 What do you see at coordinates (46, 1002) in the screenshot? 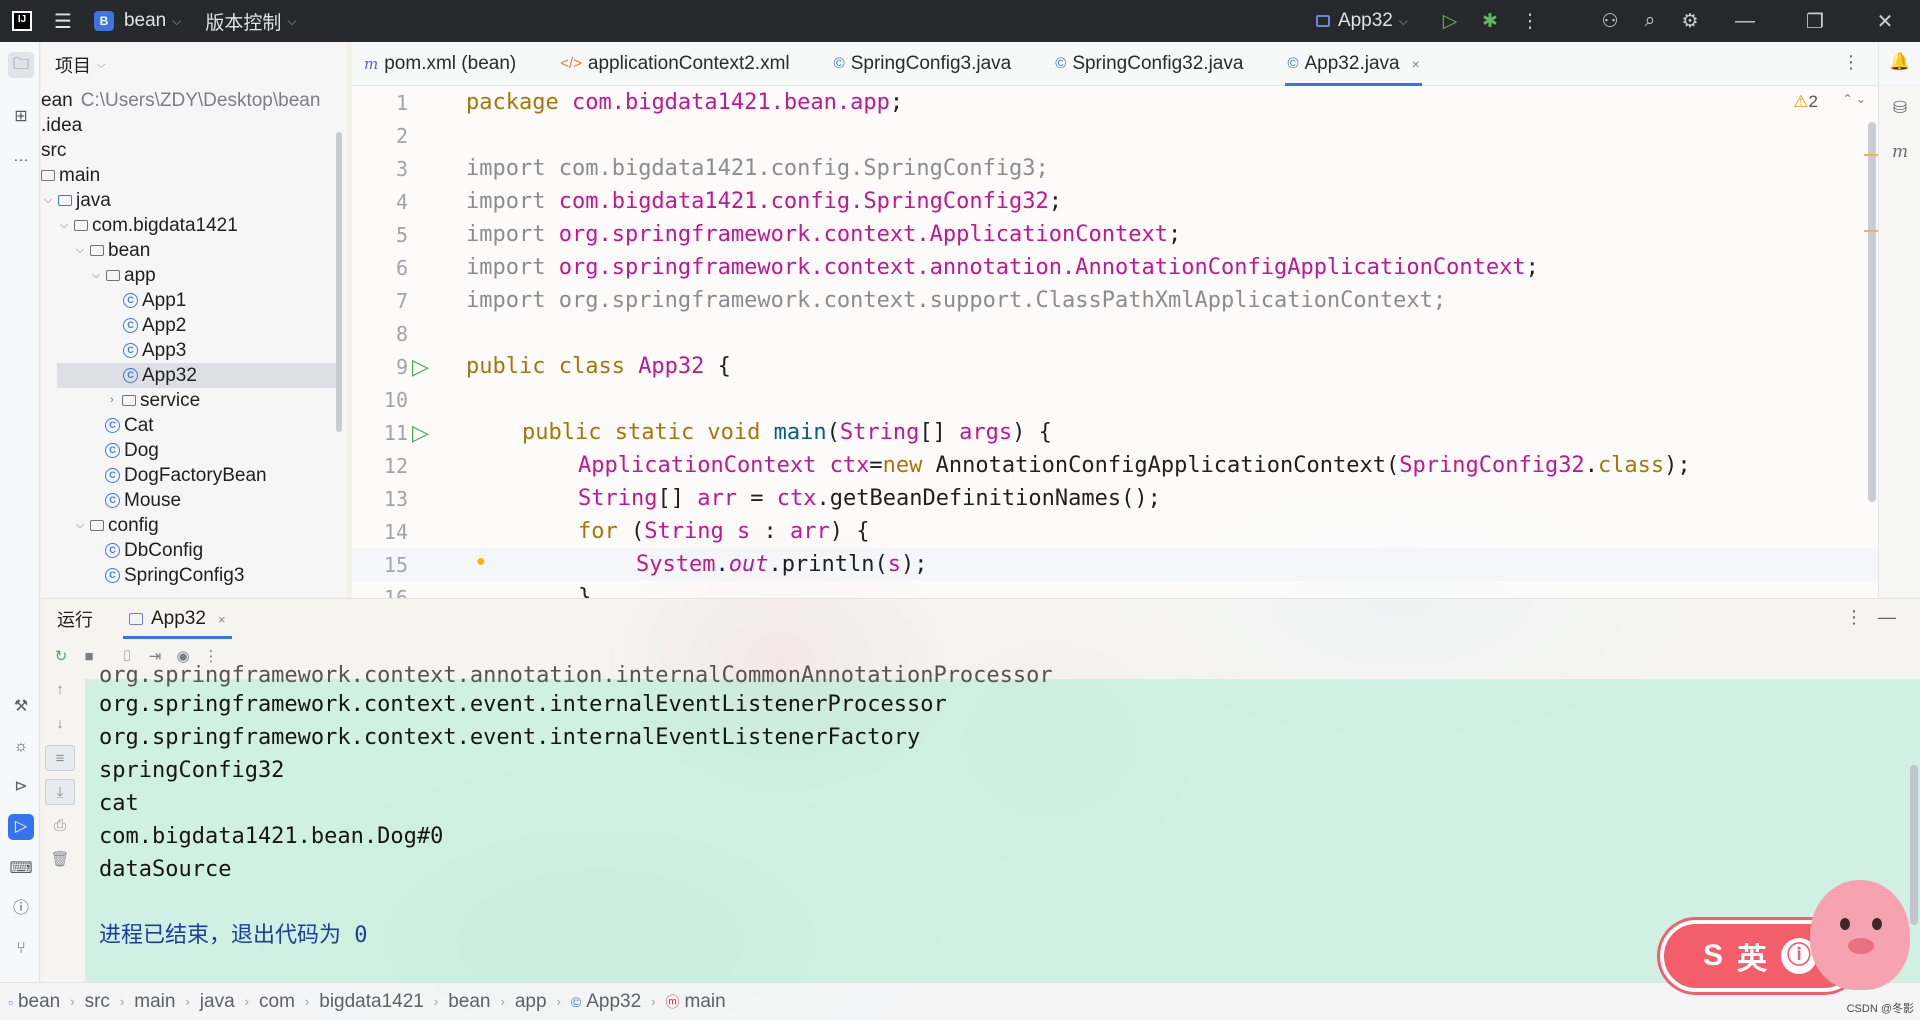
I see `breadcrumb-item: ▫ bean ›` at bounding box center [46, 1002].